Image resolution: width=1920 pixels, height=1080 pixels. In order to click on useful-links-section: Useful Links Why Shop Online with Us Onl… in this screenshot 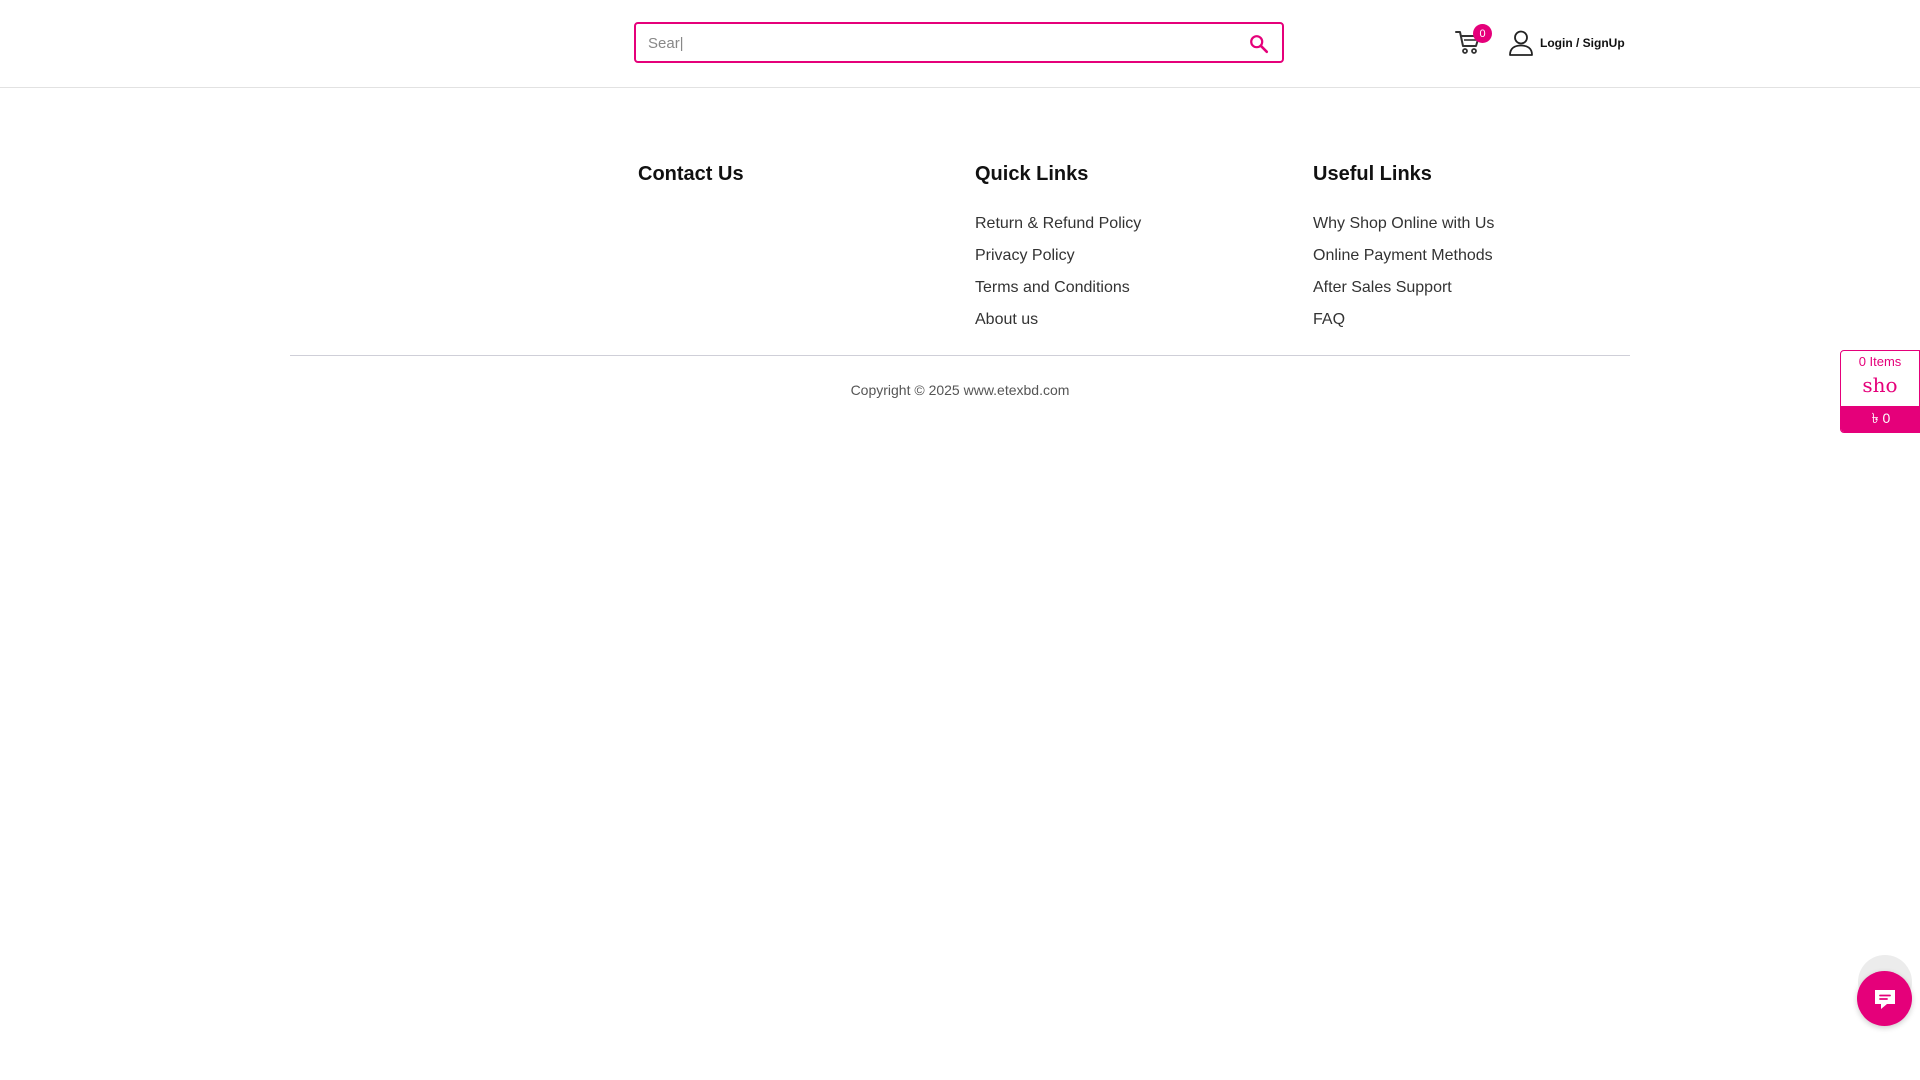, I will do `click(1403, 249)`.